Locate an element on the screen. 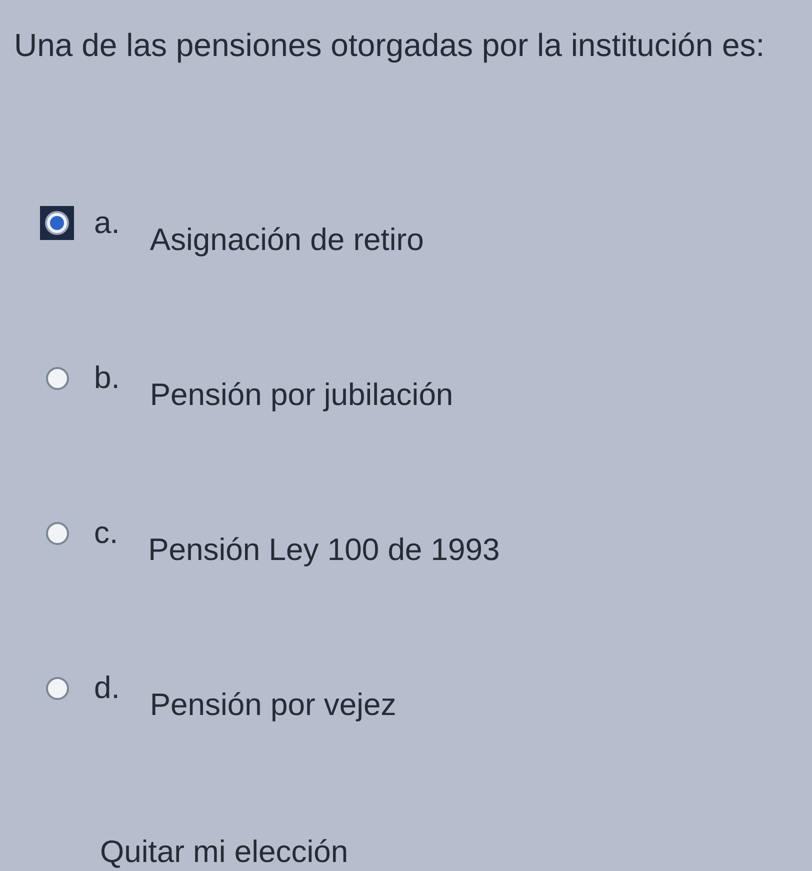 Image resolution: width=812 pixels, height=871 pixels. option-letter: b. is located at coordinates (107, 378).